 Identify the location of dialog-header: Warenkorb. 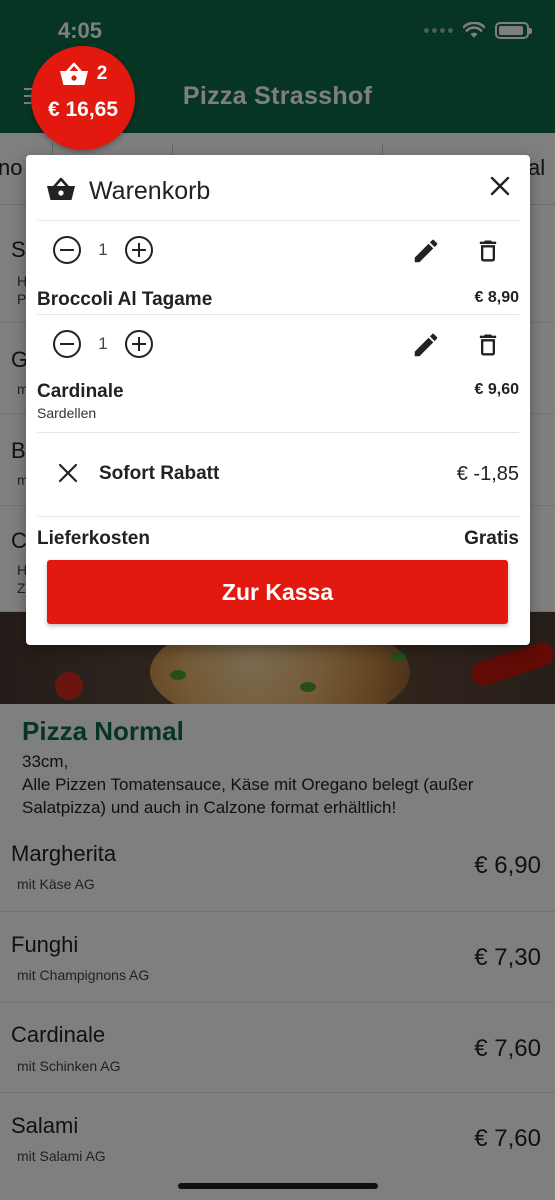
(278, 188).